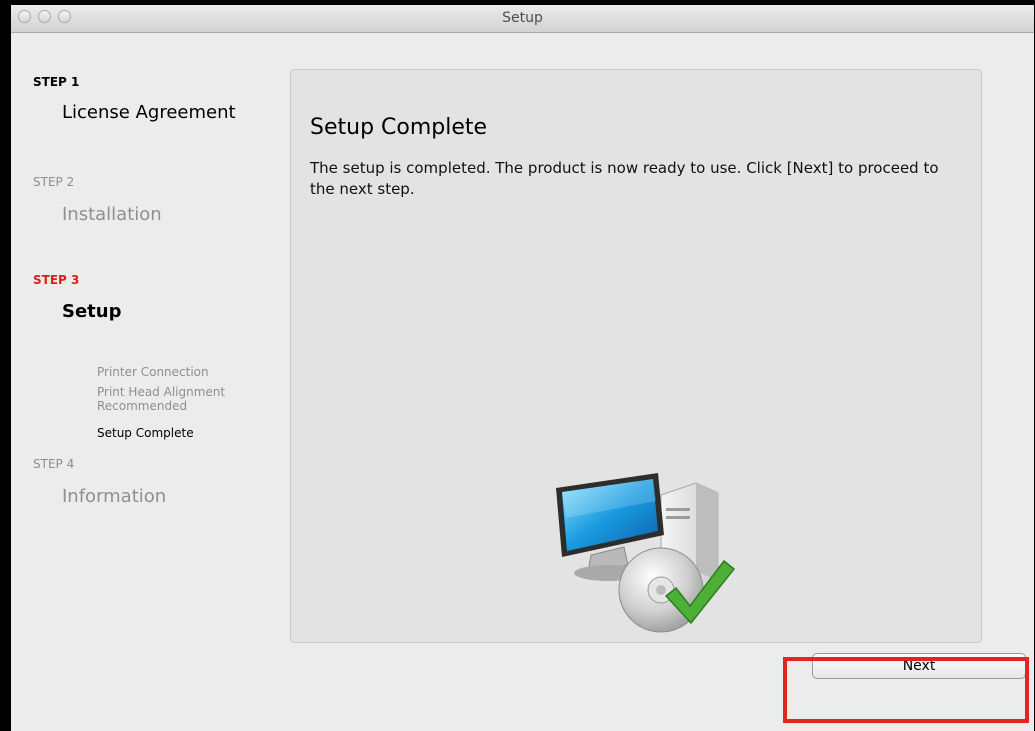 This screenshot has height=731, width=1035. I want to click on substep-printer-connection: Printer Connection, so click(153, 372).